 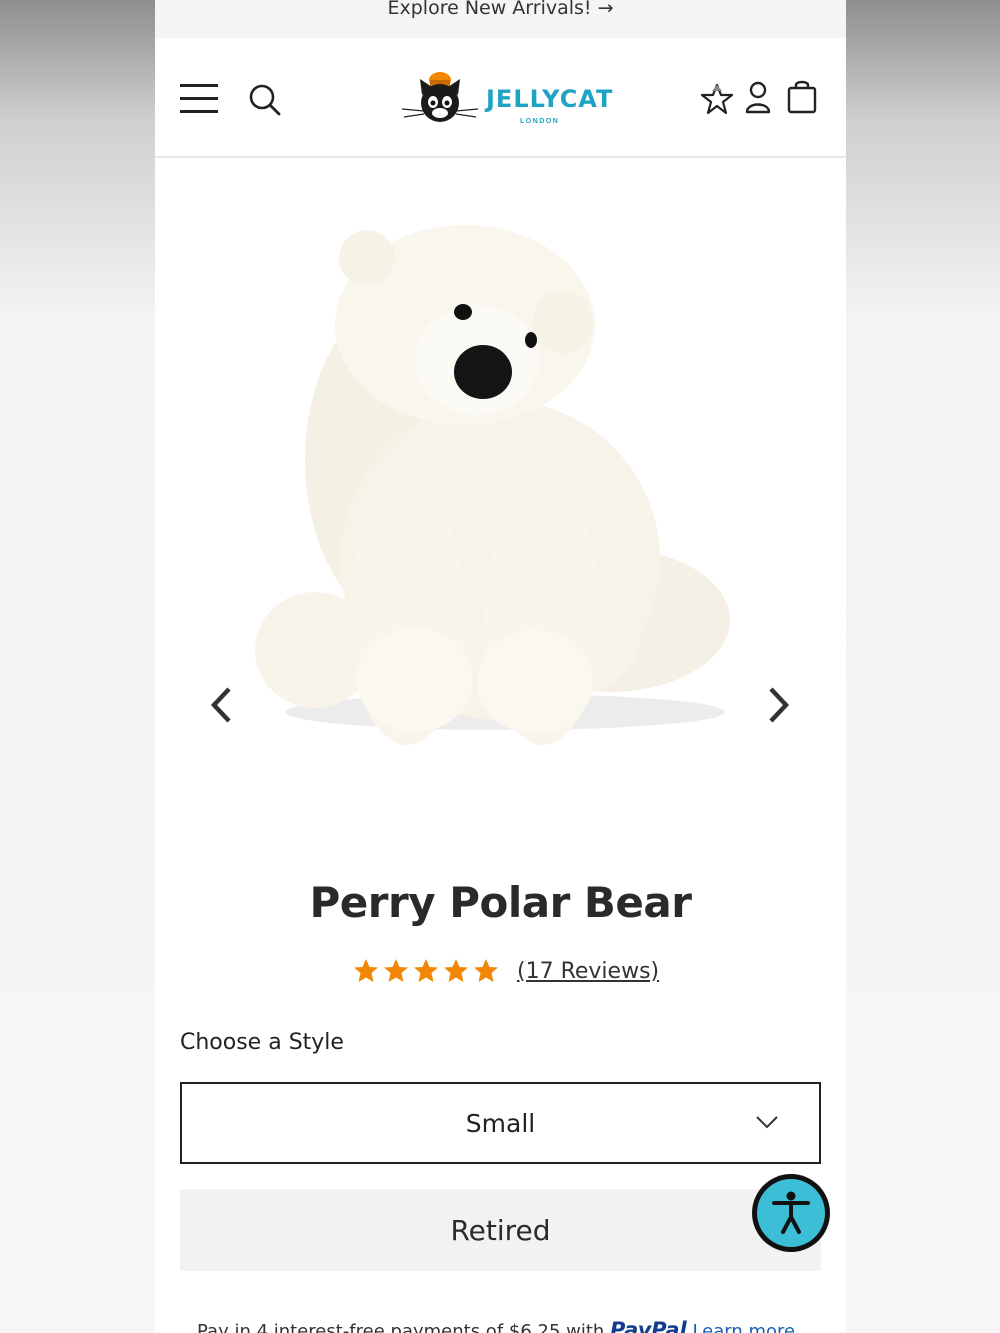 What do you see at coordinates (778, 705) in the screenshot?
I see `next-image-arrow-icon` at bounding box center [778, 705].